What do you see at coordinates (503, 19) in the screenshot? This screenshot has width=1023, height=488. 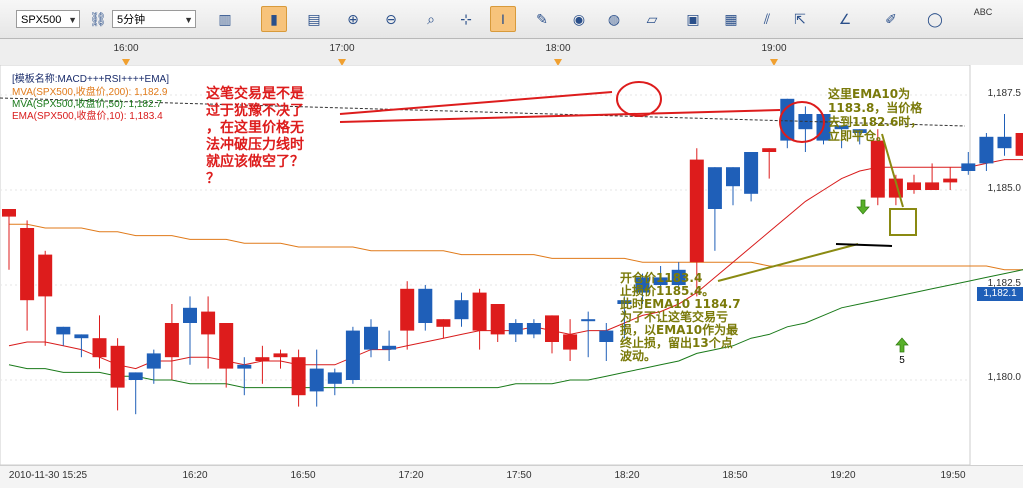 I see `draw-icon: I` at bounding box center [503, 19].